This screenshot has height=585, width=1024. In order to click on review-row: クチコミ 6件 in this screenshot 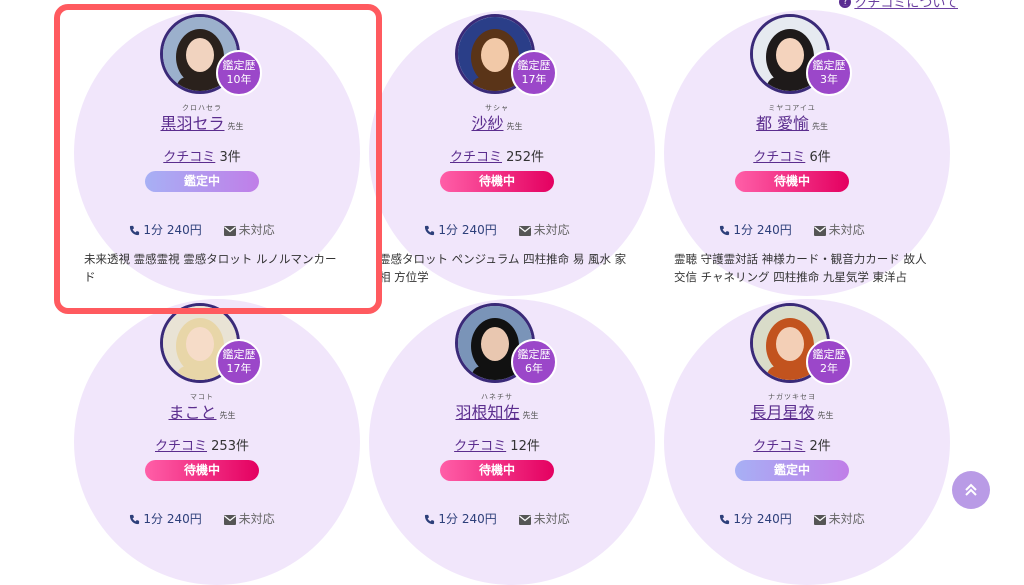, I will do `click(792, 155)`.